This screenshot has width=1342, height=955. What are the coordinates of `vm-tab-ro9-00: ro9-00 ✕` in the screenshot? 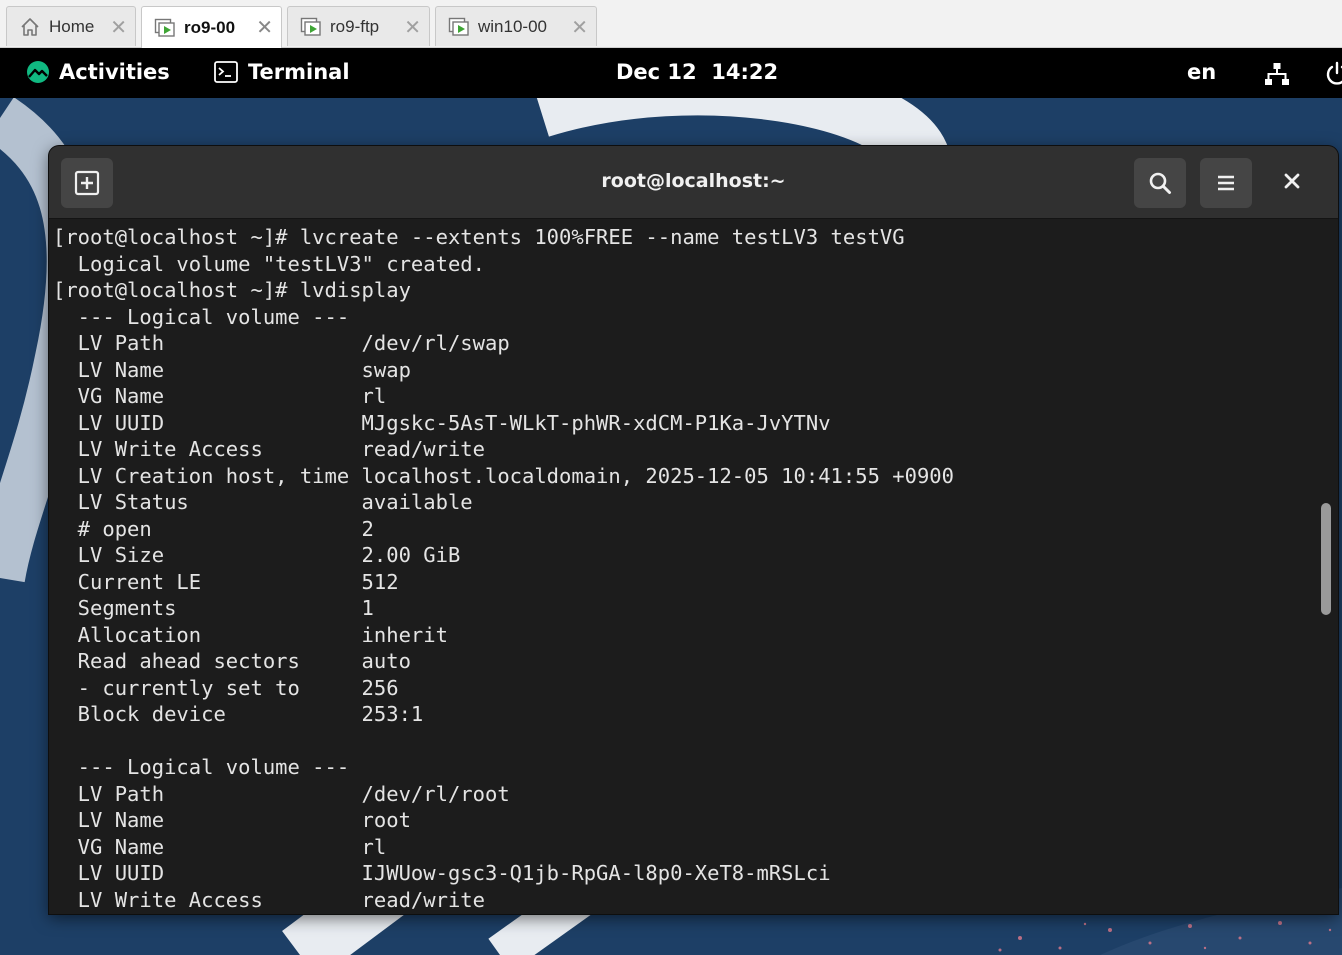 It's located at (211, 27).